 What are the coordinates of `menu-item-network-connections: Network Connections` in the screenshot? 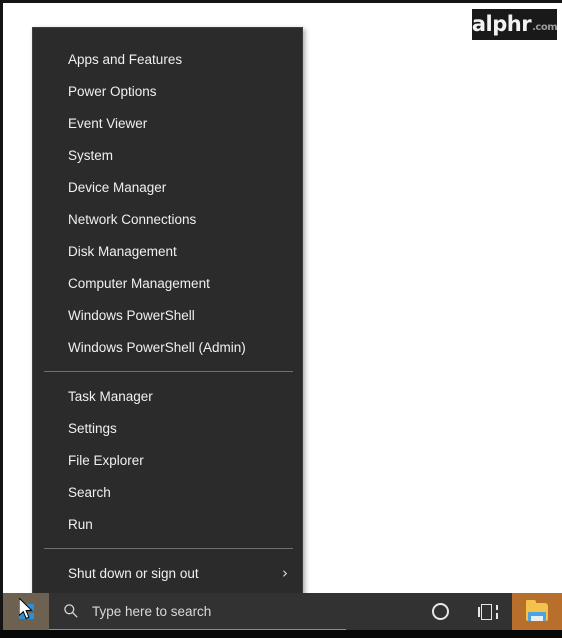 It's located at (167, 219).